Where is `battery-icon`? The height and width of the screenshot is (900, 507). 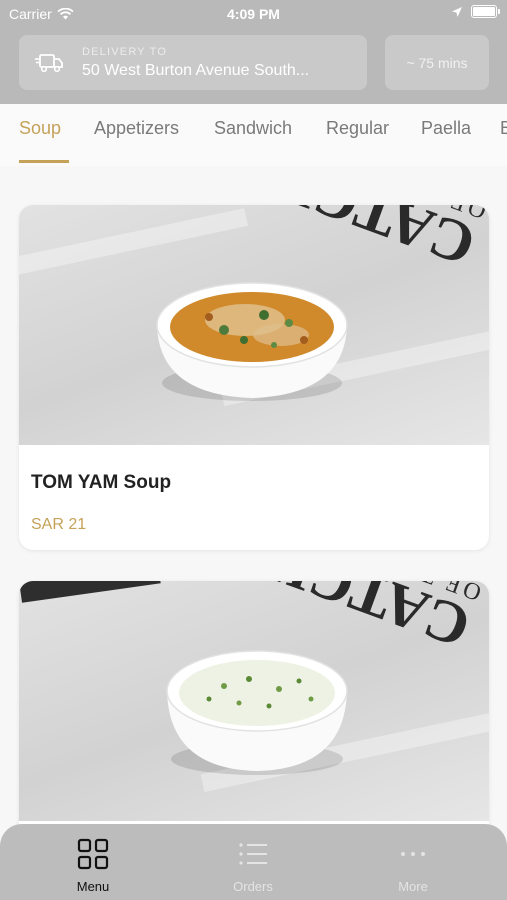 battery-icon is located at coordinates (485, 11).